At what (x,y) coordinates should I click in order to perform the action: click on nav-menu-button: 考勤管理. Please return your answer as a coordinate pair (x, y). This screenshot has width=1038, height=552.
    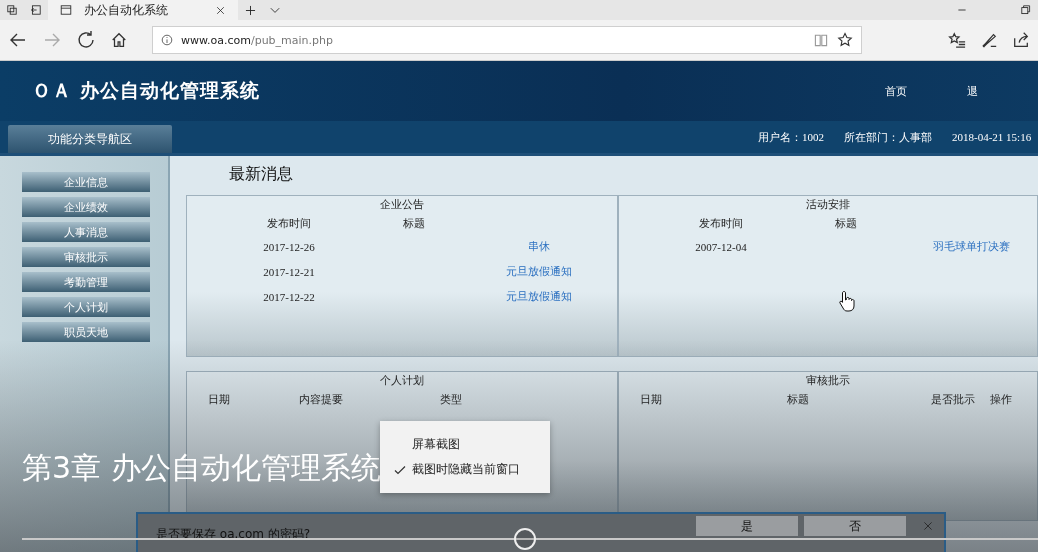
    Looking at the image, I should click on (86, 282).